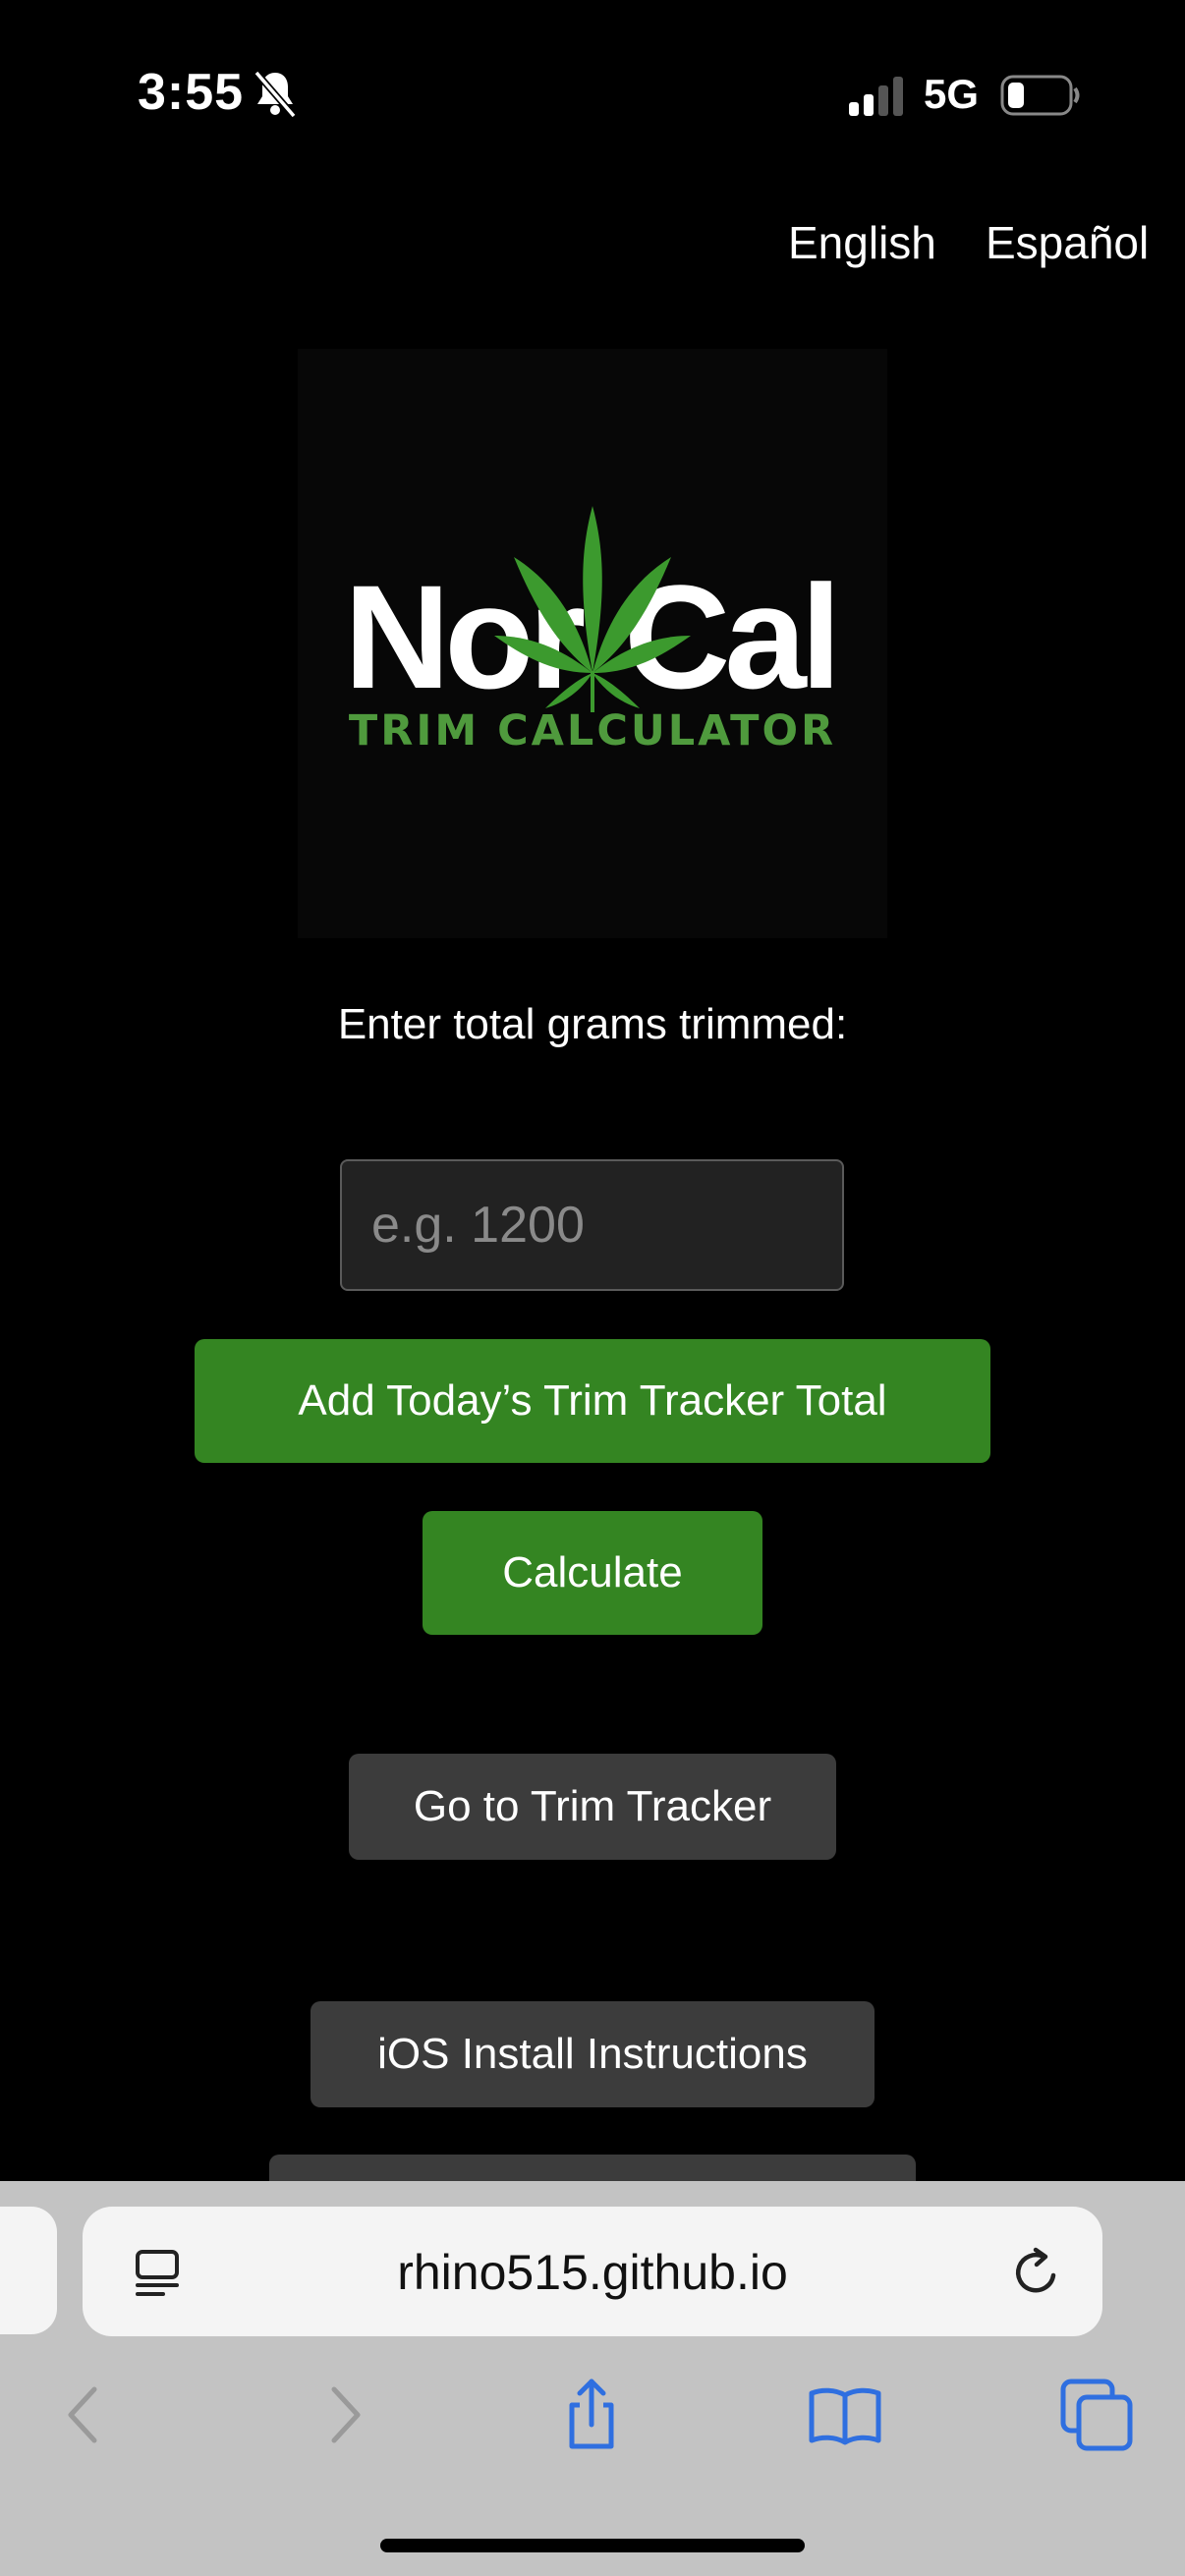  Describe the element at coordinates (1037, 2272) in the screenshot. I see `reload-icon` at that location.